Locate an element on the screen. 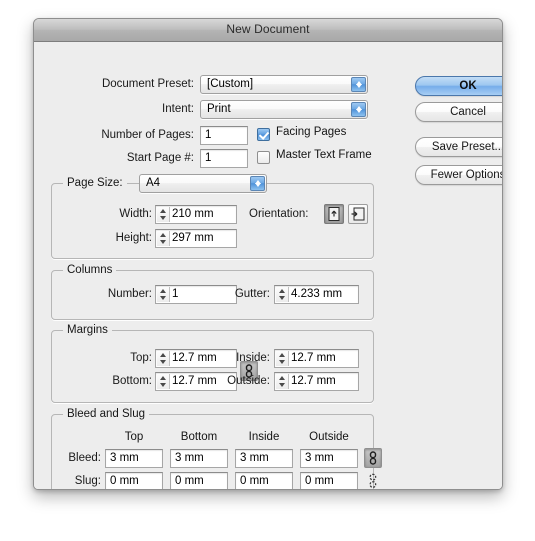  margin-top-label: Top: is located at coordinates (141, 358).